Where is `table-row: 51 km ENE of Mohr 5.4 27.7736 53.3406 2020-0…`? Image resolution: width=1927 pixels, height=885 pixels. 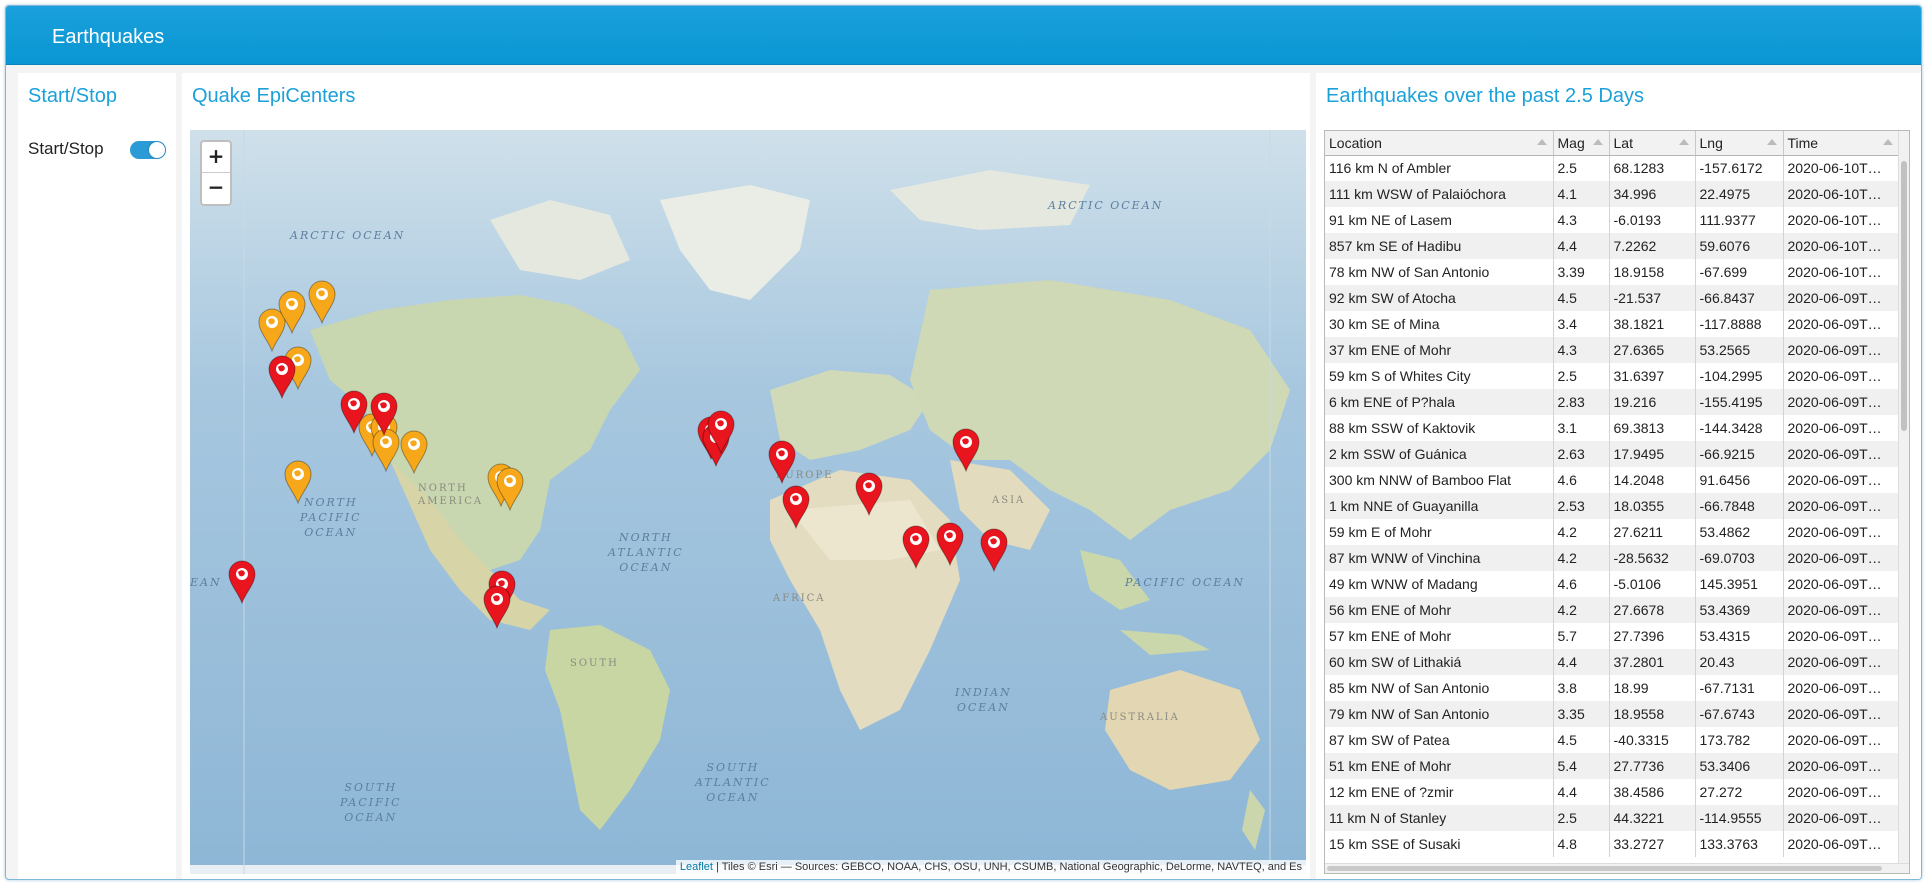 table-row: 51 km ENE of Mohr 5.4 27.7736 53.3406 2020-0… is located at coordinates (1612, 766).